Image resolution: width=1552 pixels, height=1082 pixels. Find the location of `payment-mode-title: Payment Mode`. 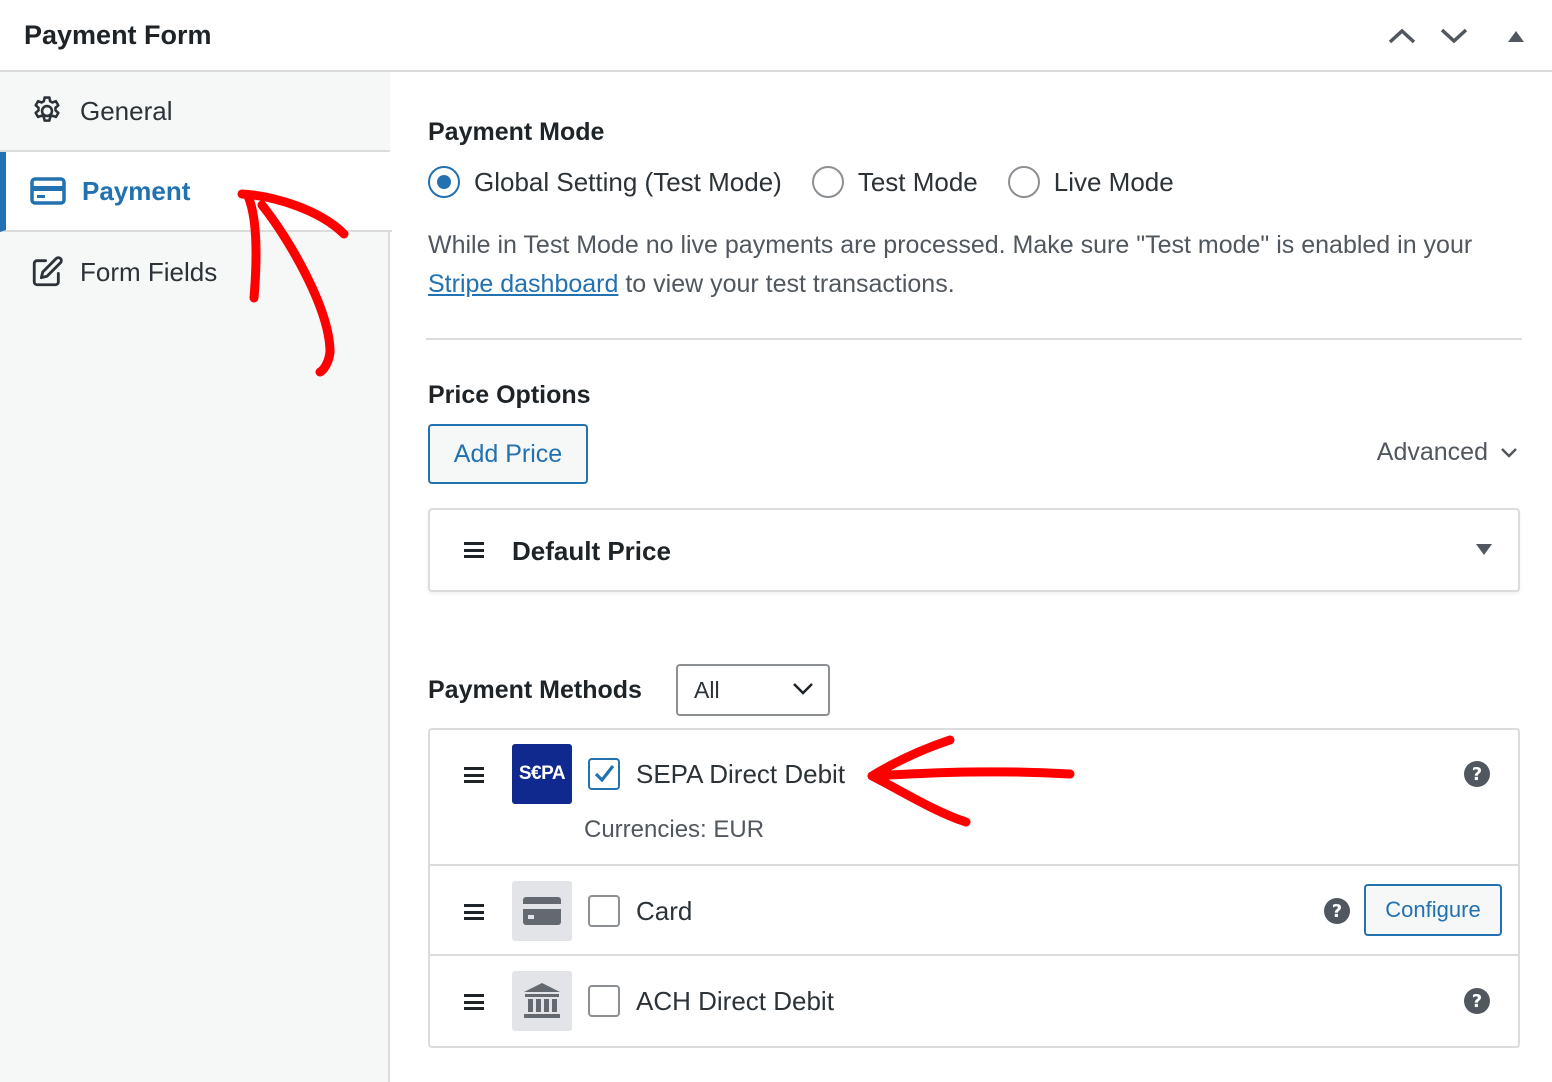

payment-mode-title: Payment Mode is located at coordinates (516, 132).